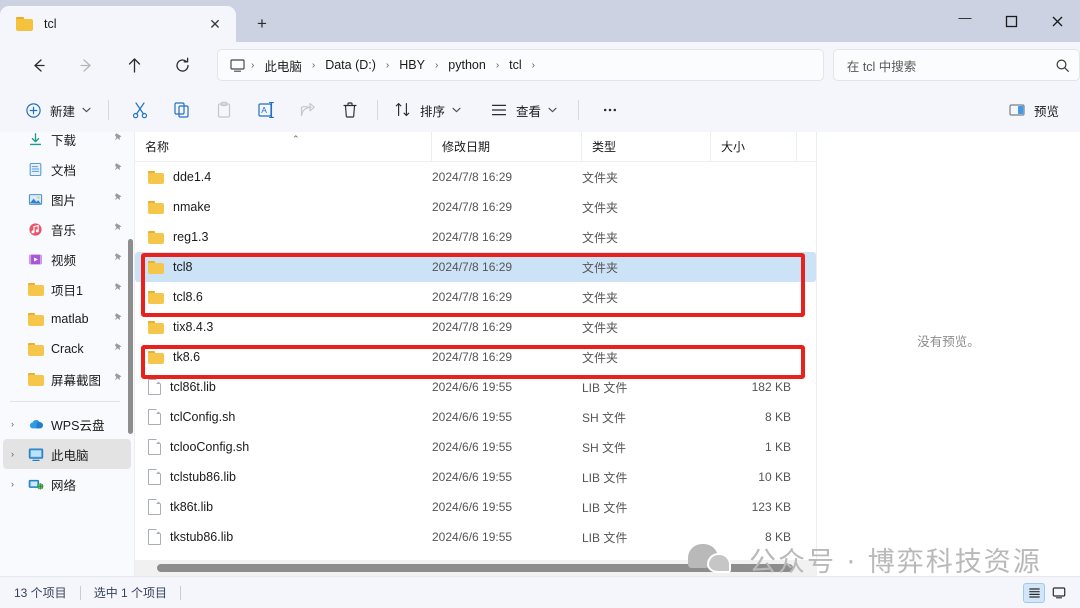 This screenshot has width=1080, height=608. What do you see at coordinates (134, 65) in the screenshot?
I see `up-icon` at bounding box center [134, 65].